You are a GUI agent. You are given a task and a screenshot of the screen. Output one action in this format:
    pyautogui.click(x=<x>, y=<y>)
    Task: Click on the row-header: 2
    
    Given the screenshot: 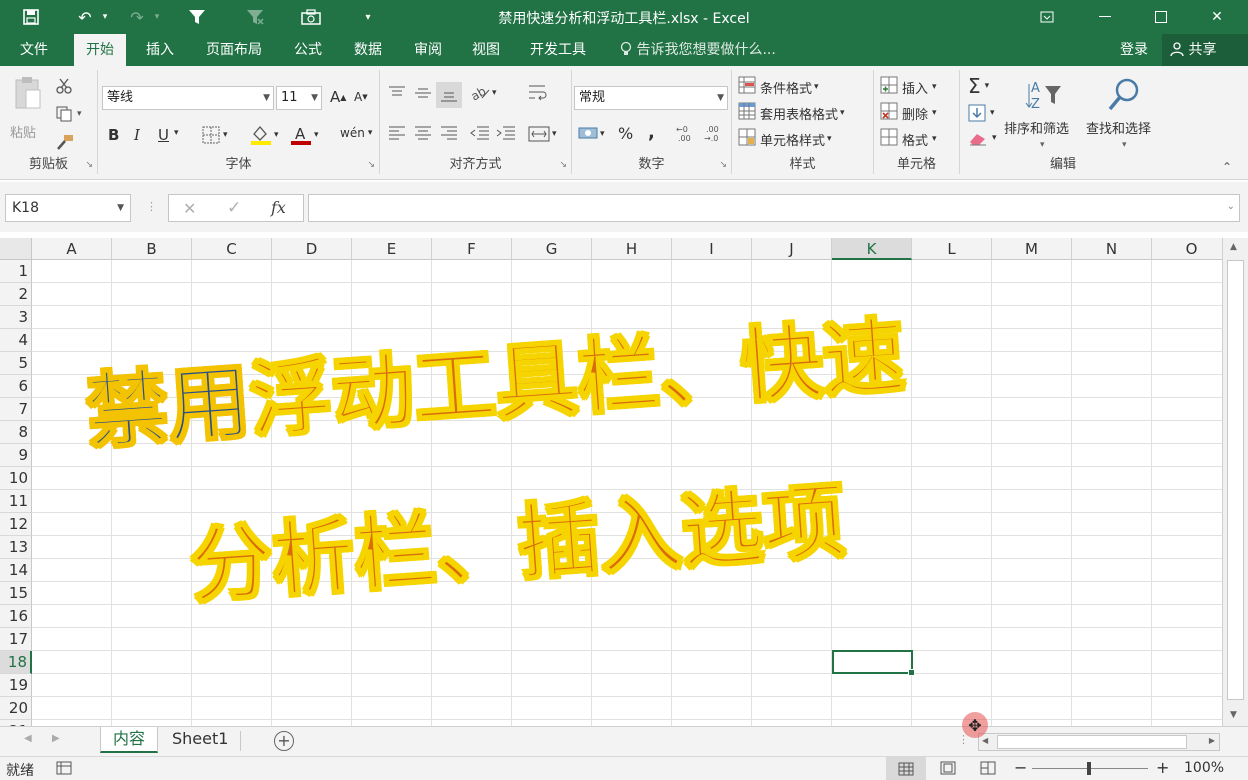 What is the action you would take?
    pyautogui.click(x=16, y=294)
    